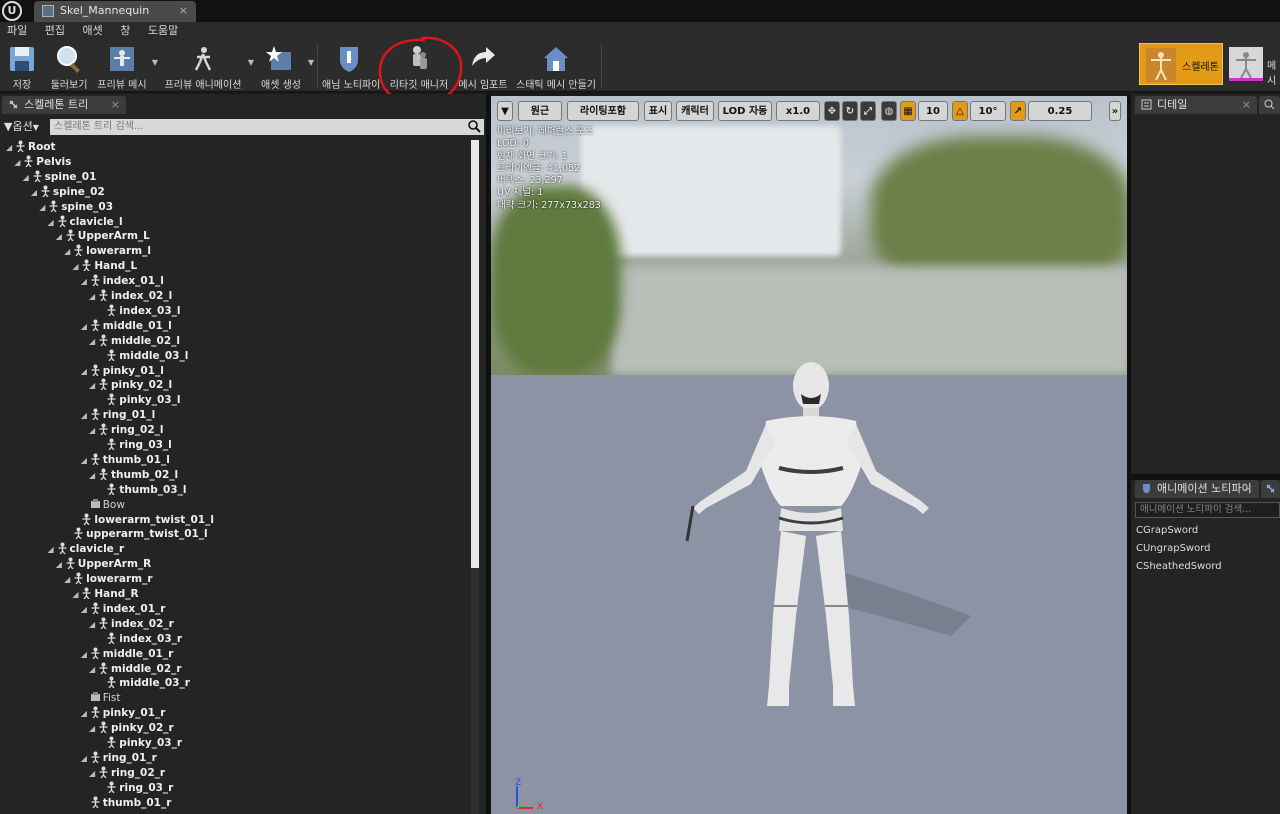  Describe the element at coordinates (1018, 111) in the screenshot. I see `scale-snap-icon: ↗` at that location.